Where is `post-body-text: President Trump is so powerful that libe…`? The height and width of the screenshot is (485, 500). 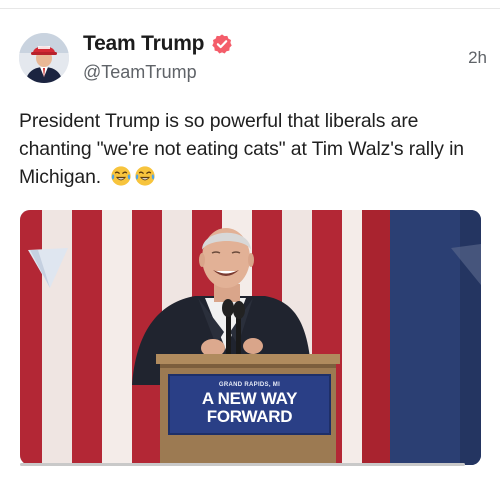 post-body-text: President Trump is so powerful that libe… is located at coordinates (241, 149).